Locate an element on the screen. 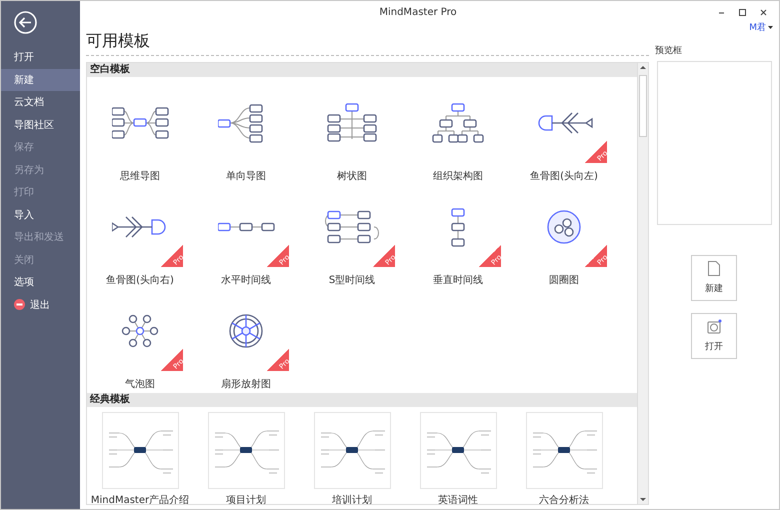  template-label: 树状图 is located at coordinates (352, 176).